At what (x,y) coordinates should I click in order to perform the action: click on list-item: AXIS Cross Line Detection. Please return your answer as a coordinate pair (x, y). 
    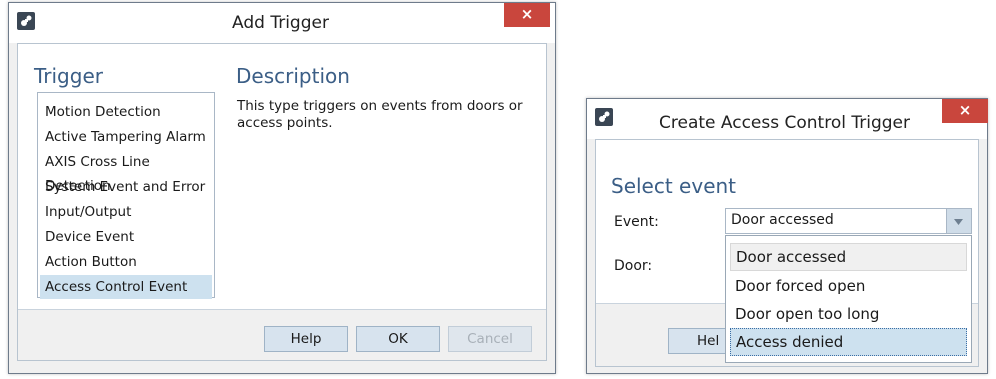
    Looking at the image, I should click on (126, 172).